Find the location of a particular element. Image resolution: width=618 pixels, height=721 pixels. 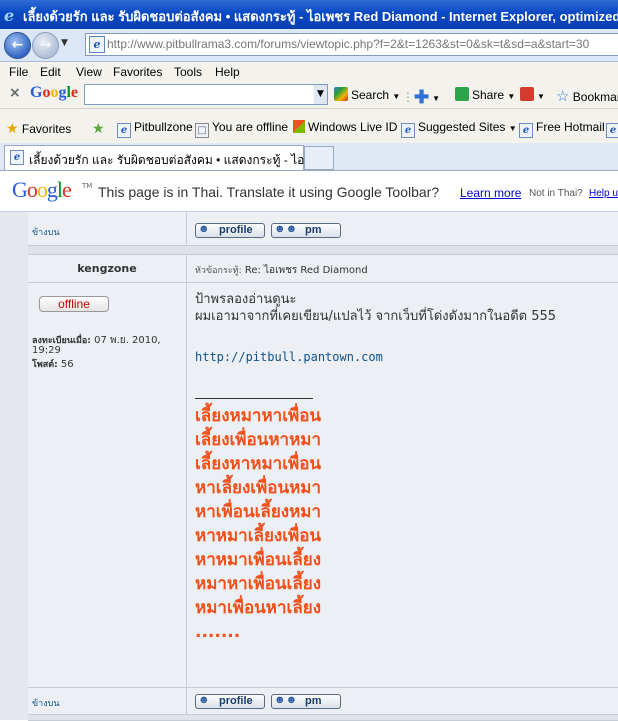

signature-line: เลี้ยงหาหมาเพื่อน is located at coordinates (258, 464).